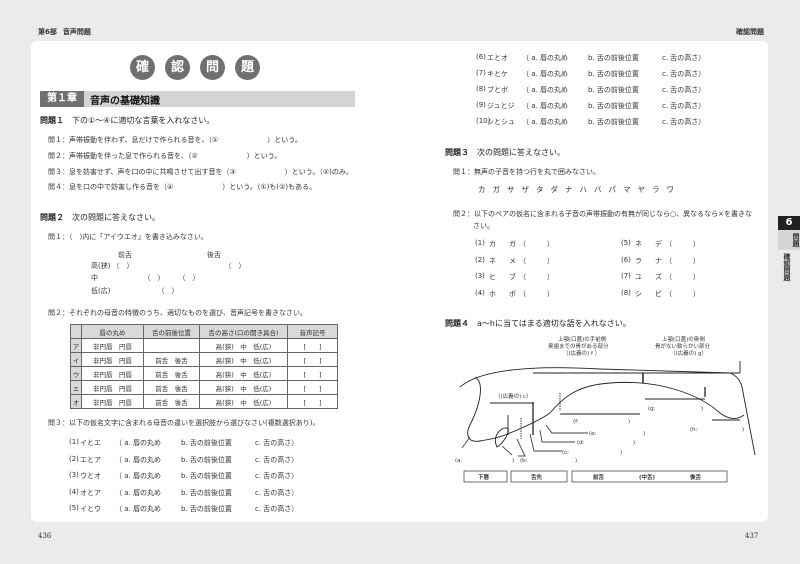 The image size is (800, 564). What do you see at coordinates (135, 291) in the screenshot?
I see `vowel-chart-row: 低(広) （ ）` at bounding box center [135, 291].